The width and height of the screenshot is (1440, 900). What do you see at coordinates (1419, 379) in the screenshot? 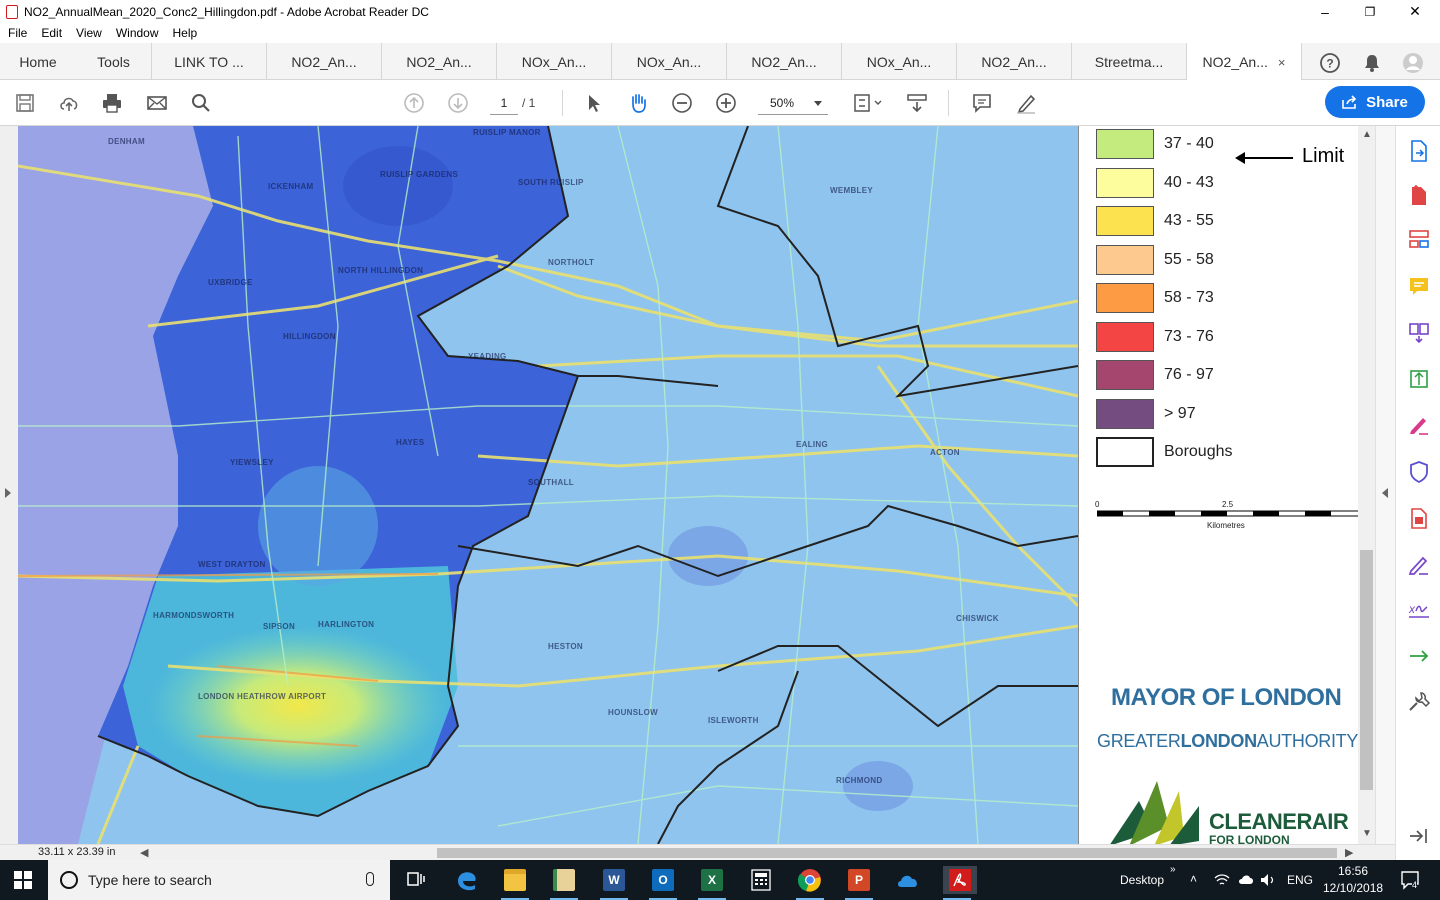
I see `edit-pdf-icon` at bounding box center [1419, 379].